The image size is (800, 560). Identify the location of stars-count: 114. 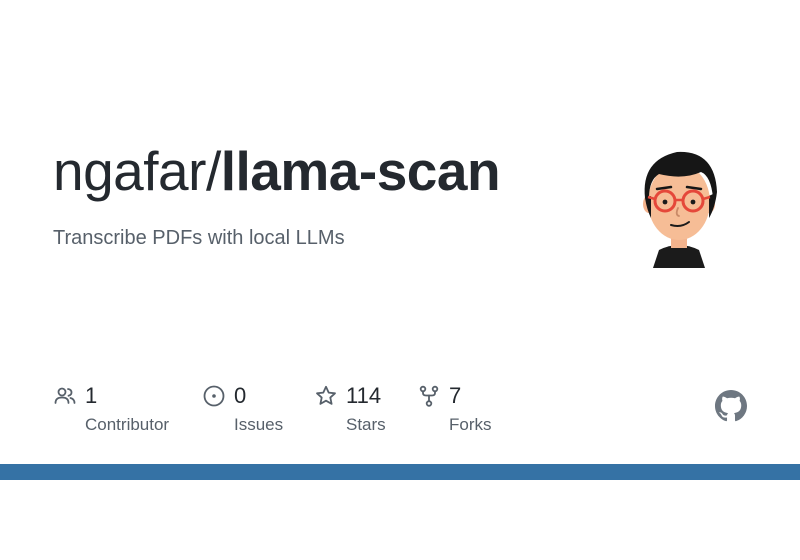
(364, 395).